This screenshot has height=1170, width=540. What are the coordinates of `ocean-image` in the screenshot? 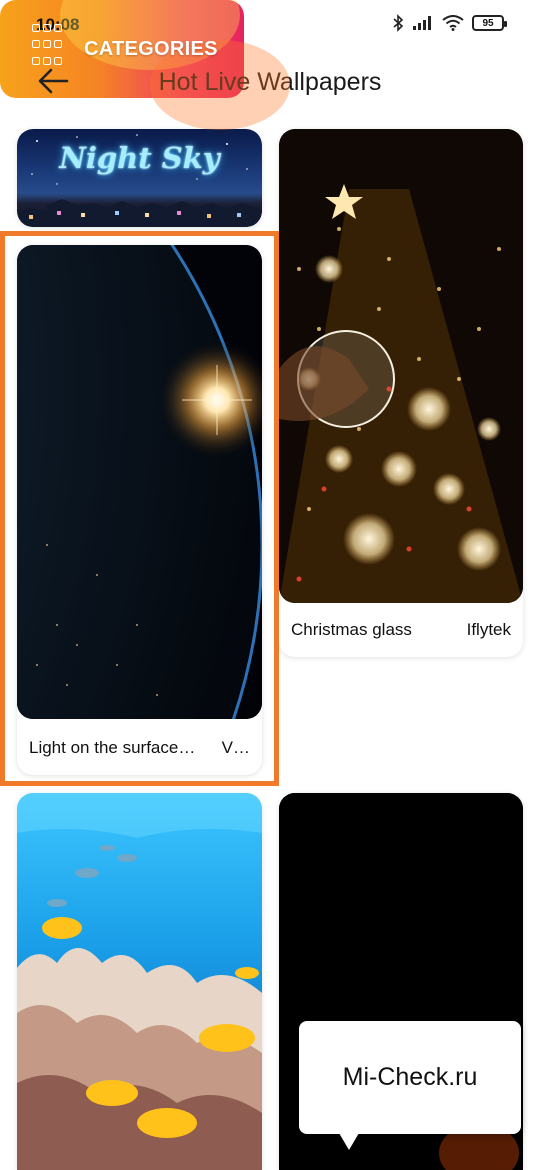 It's located at (139, 981).